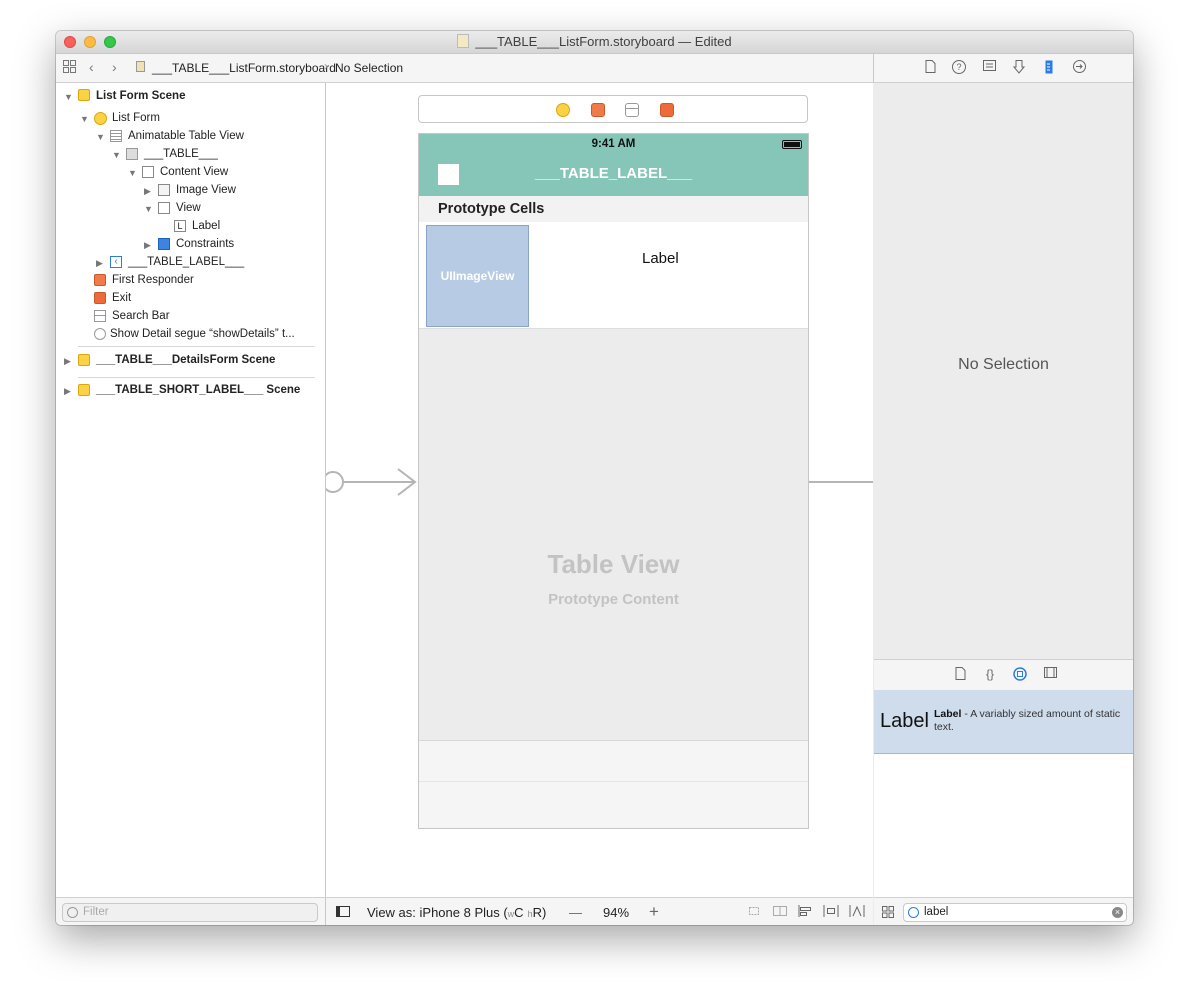  What do you see at coordinates (613, 173) in the screenshot?
I see `nav-title: ___TABLE_LABEL___` at bounding box center [613, 173].